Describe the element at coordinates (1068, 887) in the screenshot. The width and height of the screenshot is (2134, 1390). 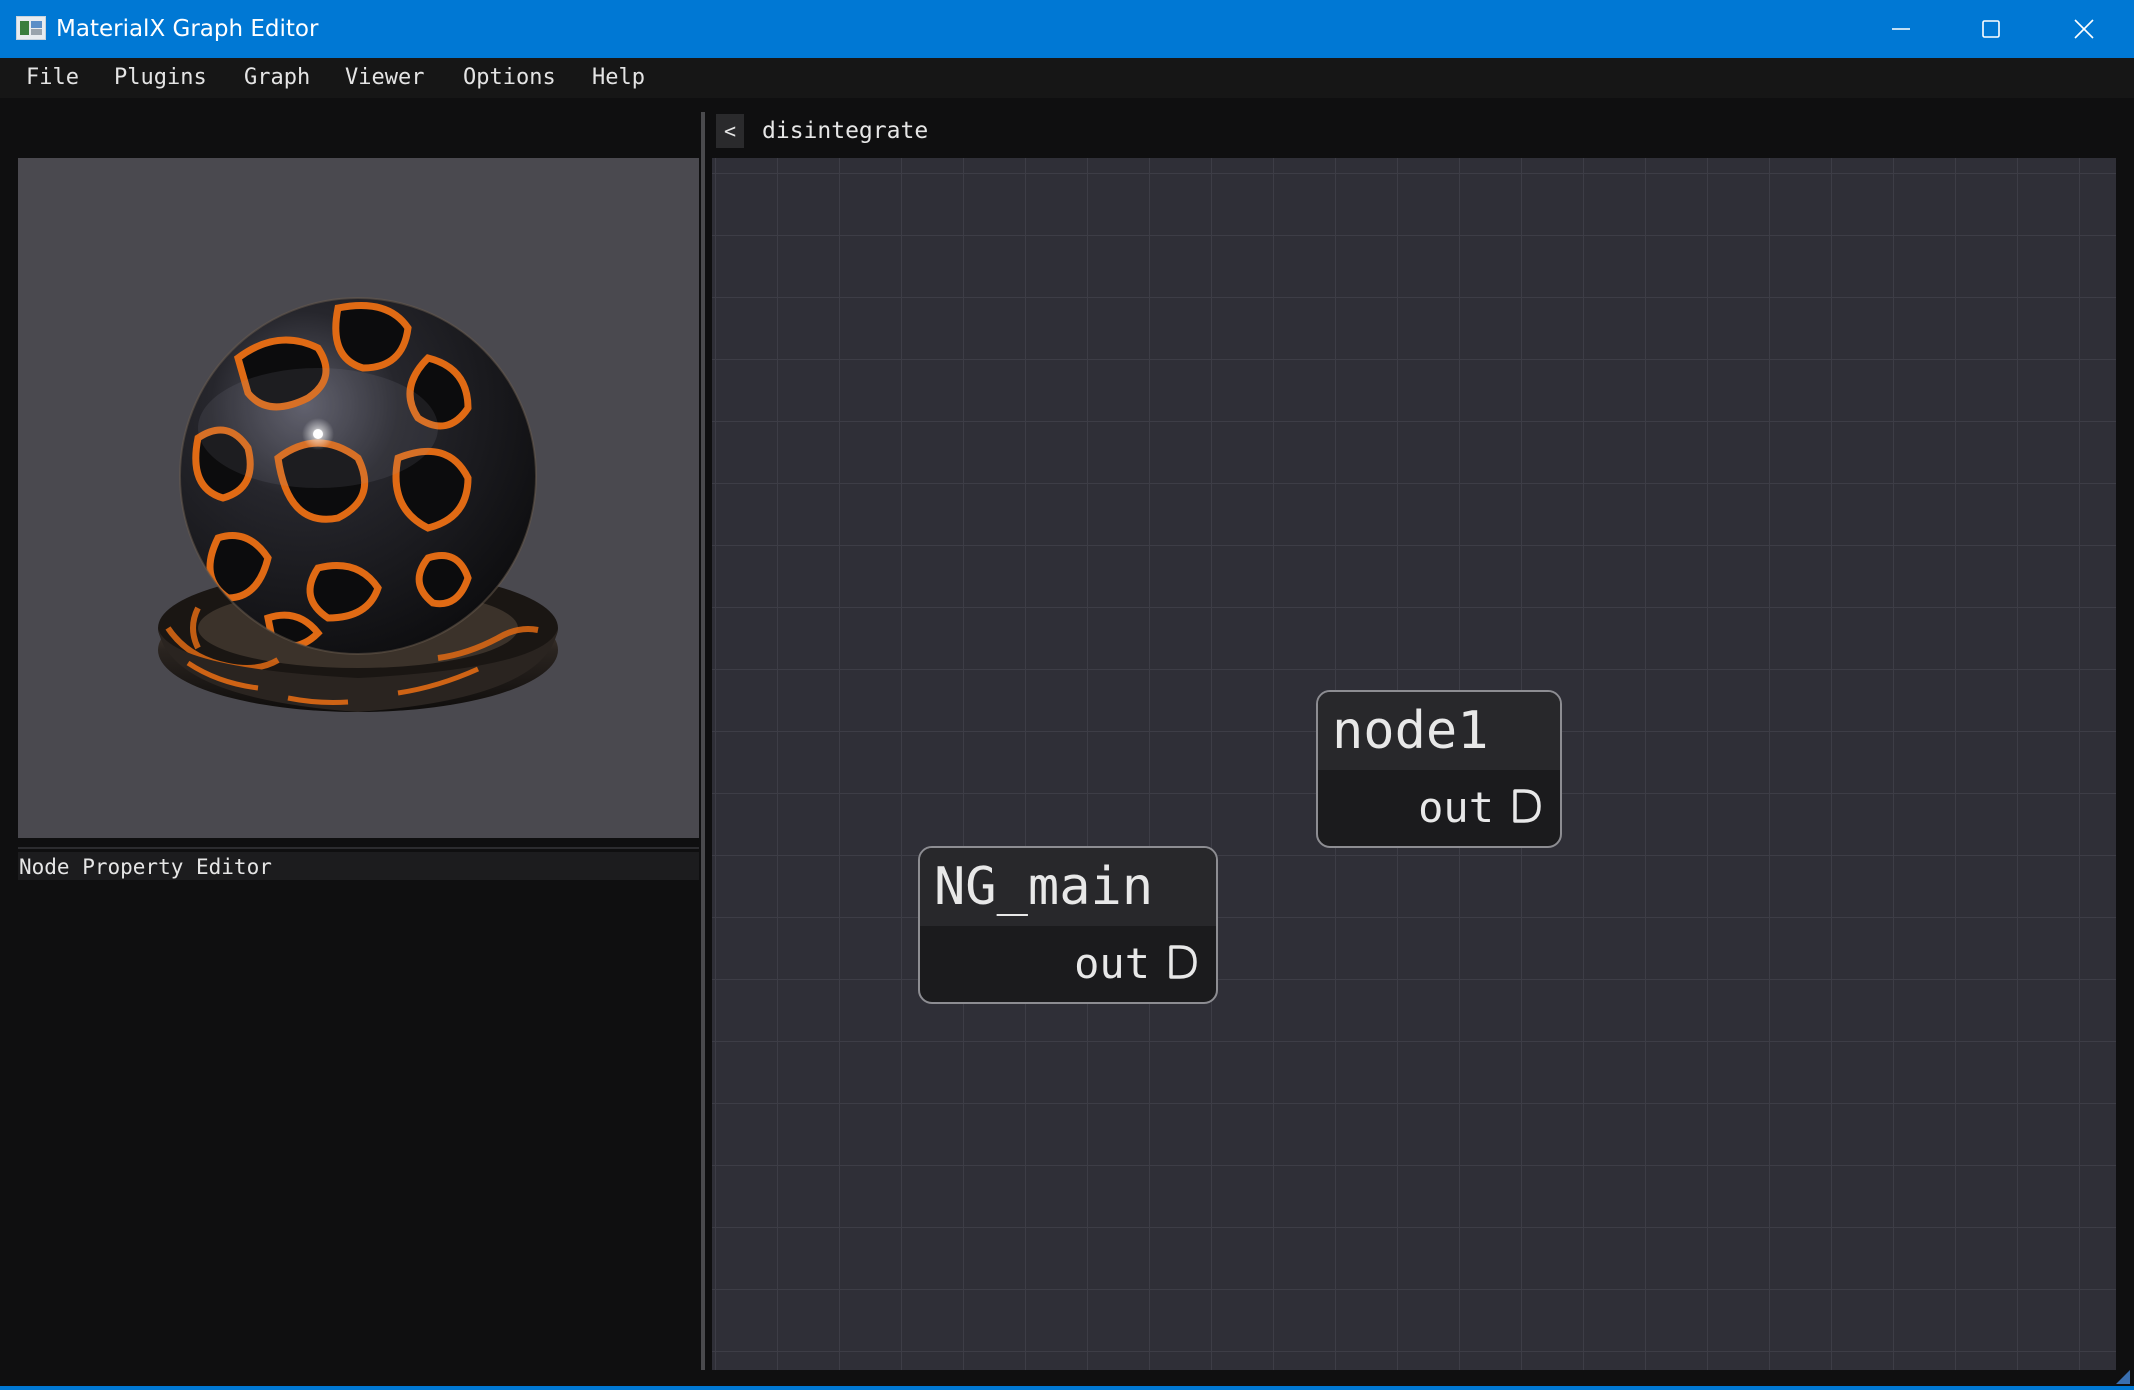
I see `node-title: NG_main` at that location.